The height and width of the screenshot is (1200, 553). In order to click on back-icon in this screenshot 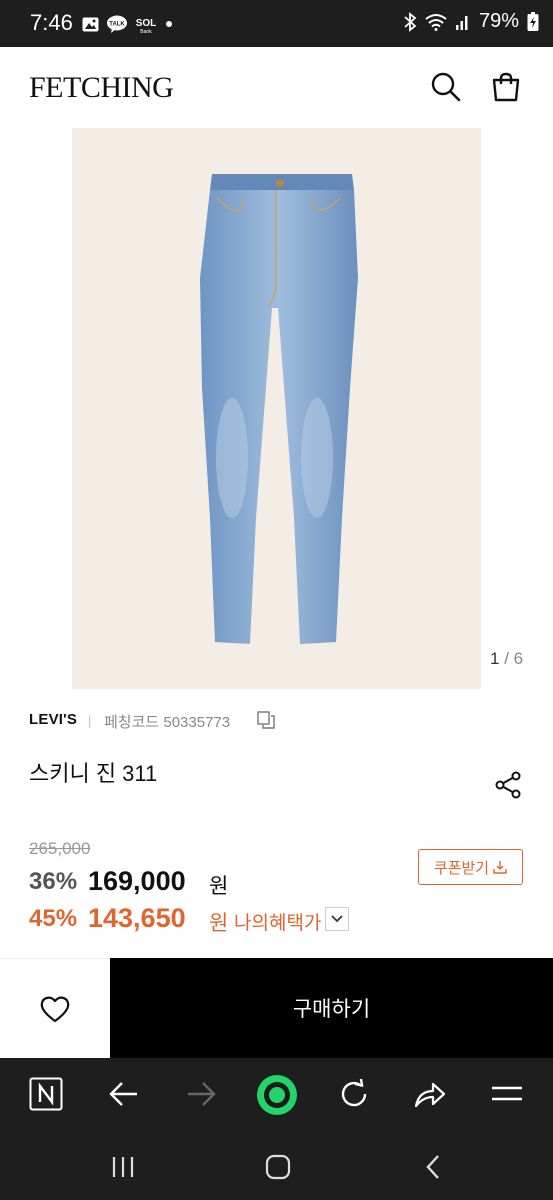, I will do `click(434, 1167)`.